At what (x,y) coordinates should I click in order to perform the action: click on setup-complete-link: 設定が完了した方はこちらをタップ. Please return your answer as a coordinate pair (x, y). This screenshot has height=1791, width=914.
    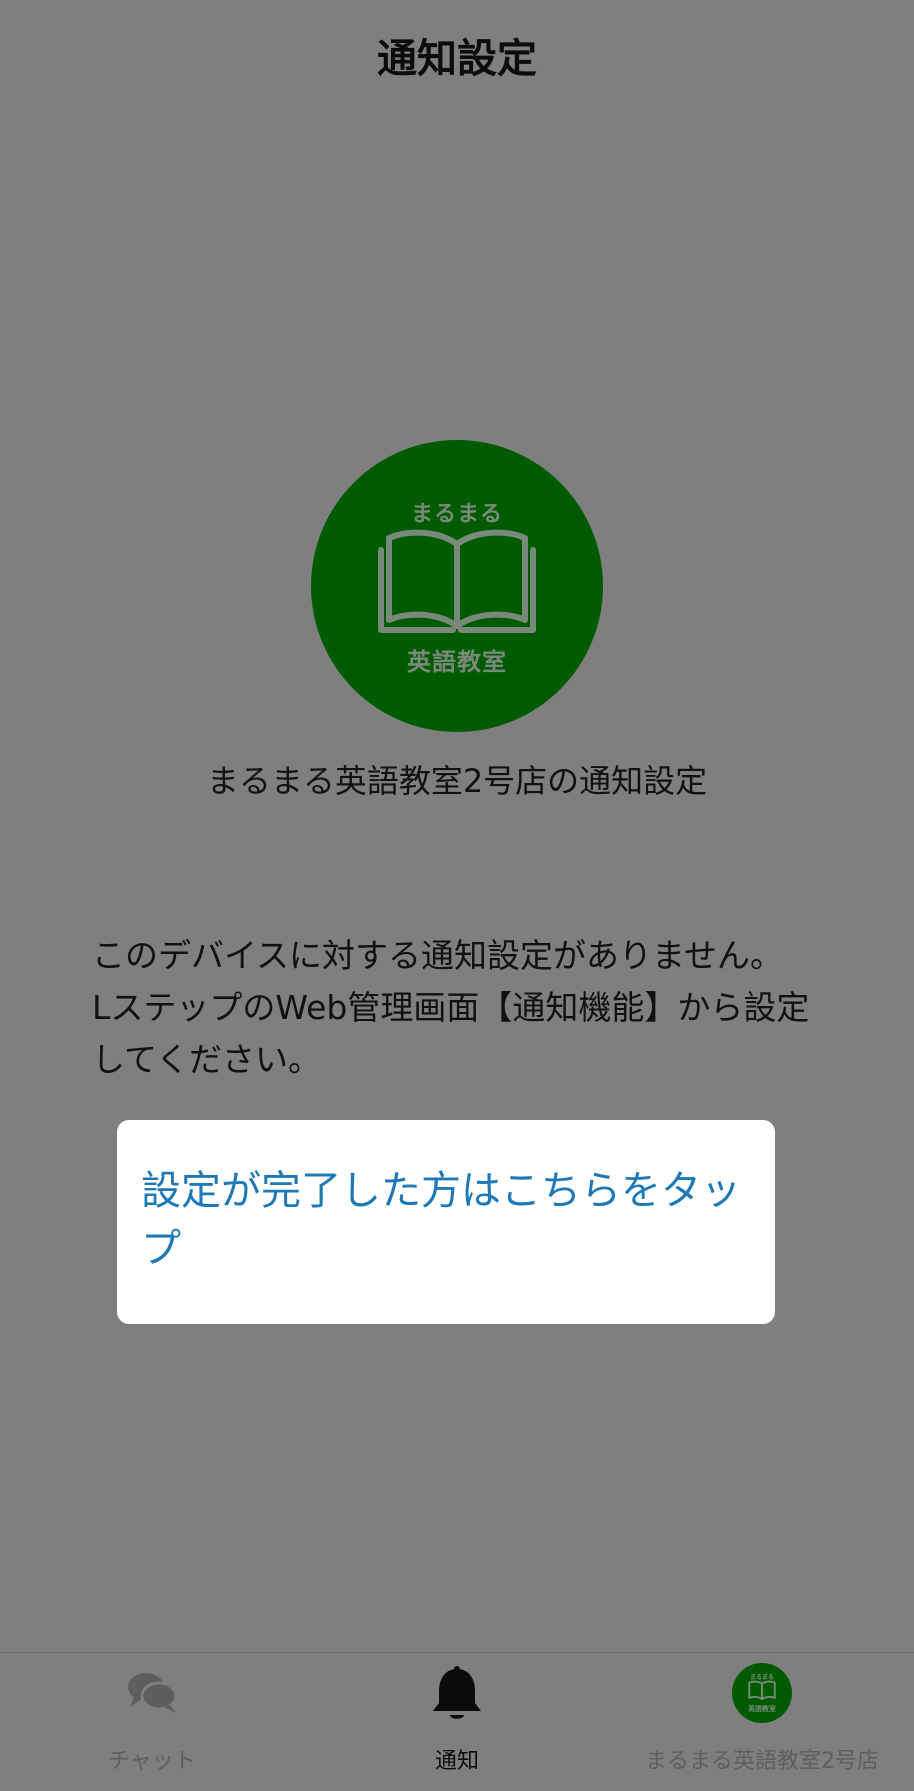
    Looking at the image, I should click on (447, 1220).